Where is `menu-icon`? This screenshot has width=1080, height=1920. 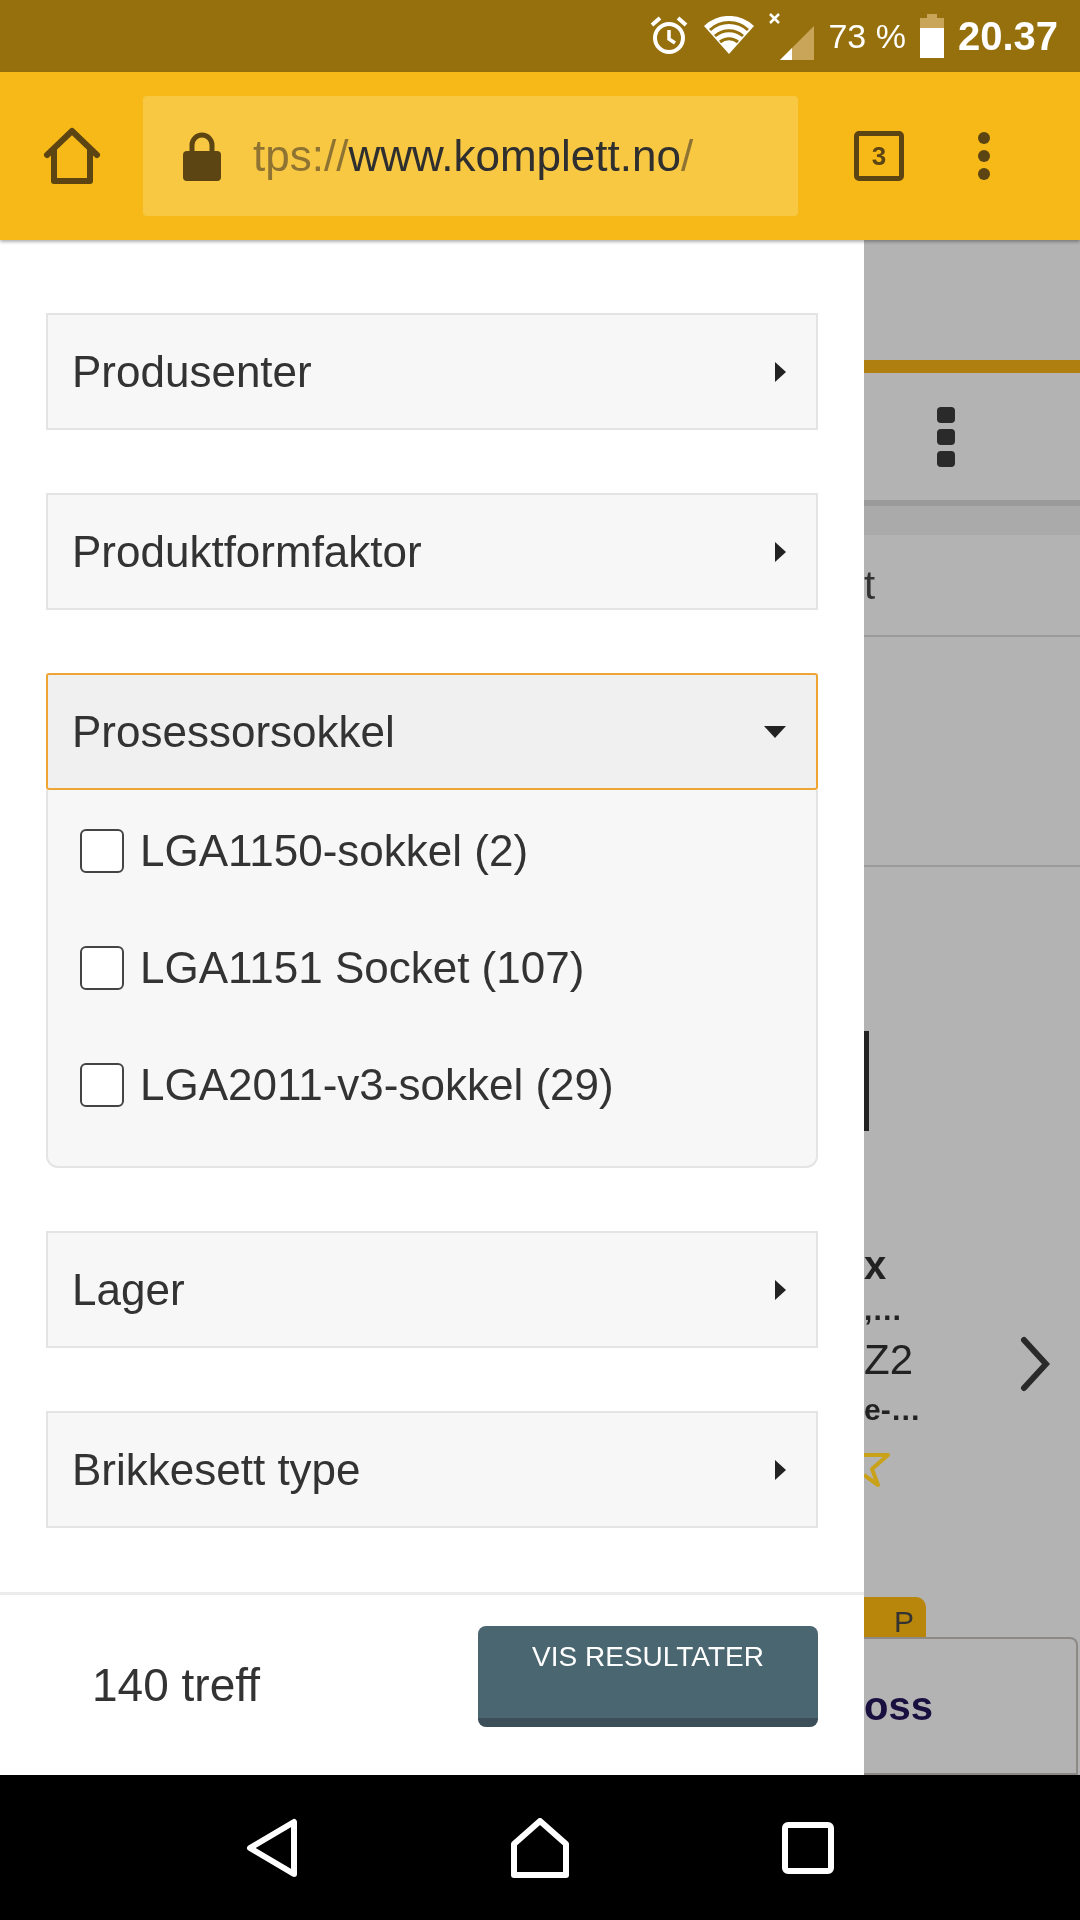 menu-icon is located at coordinates (984, 156).